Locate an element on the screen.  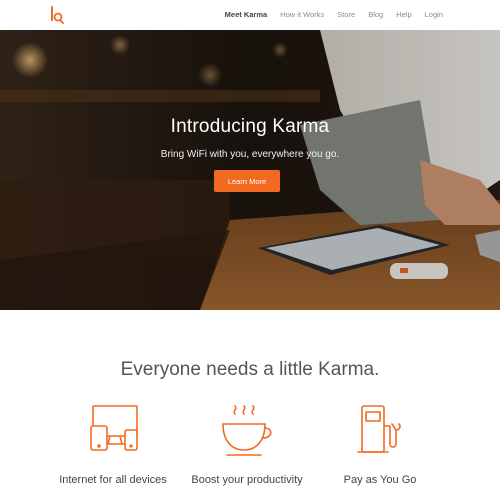
nav-blog: Blog is located at coordinates (375, 14).